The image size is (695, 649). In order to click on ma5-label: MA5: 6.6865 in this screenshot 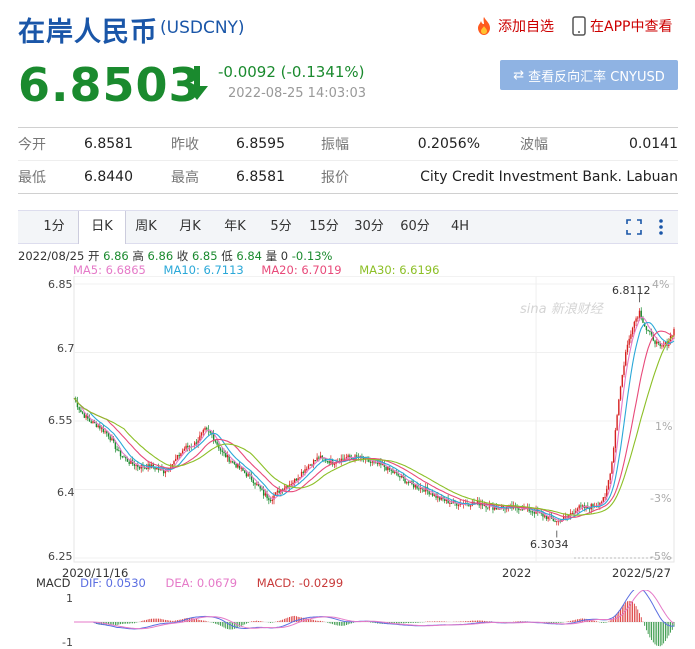, I will do `click(109, 270)`.